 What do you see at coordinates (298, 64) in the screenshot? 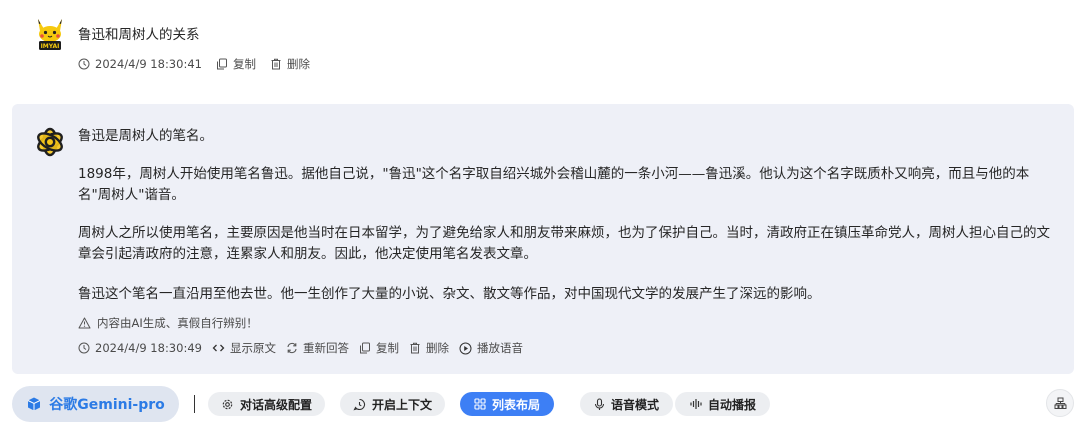
I see `user-delete-label: 删除` at bounding box center [298, 64].